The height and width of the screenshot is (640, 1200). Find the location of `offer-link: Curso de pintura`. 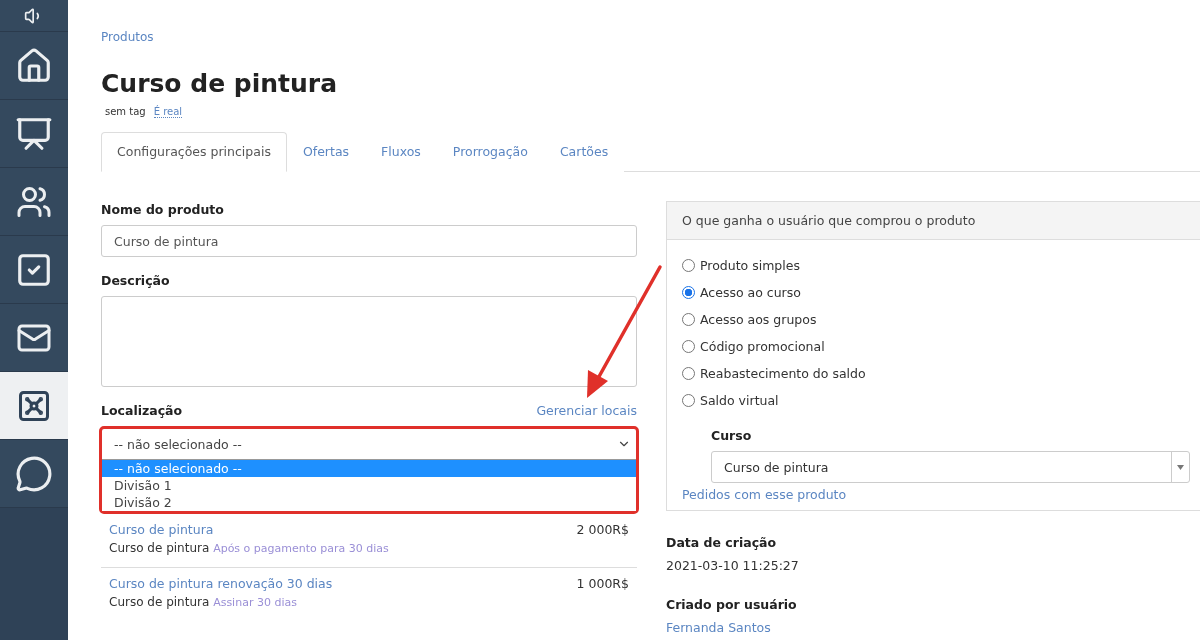

offer-link: Curso de pintura is located at coordinates (161, 529).